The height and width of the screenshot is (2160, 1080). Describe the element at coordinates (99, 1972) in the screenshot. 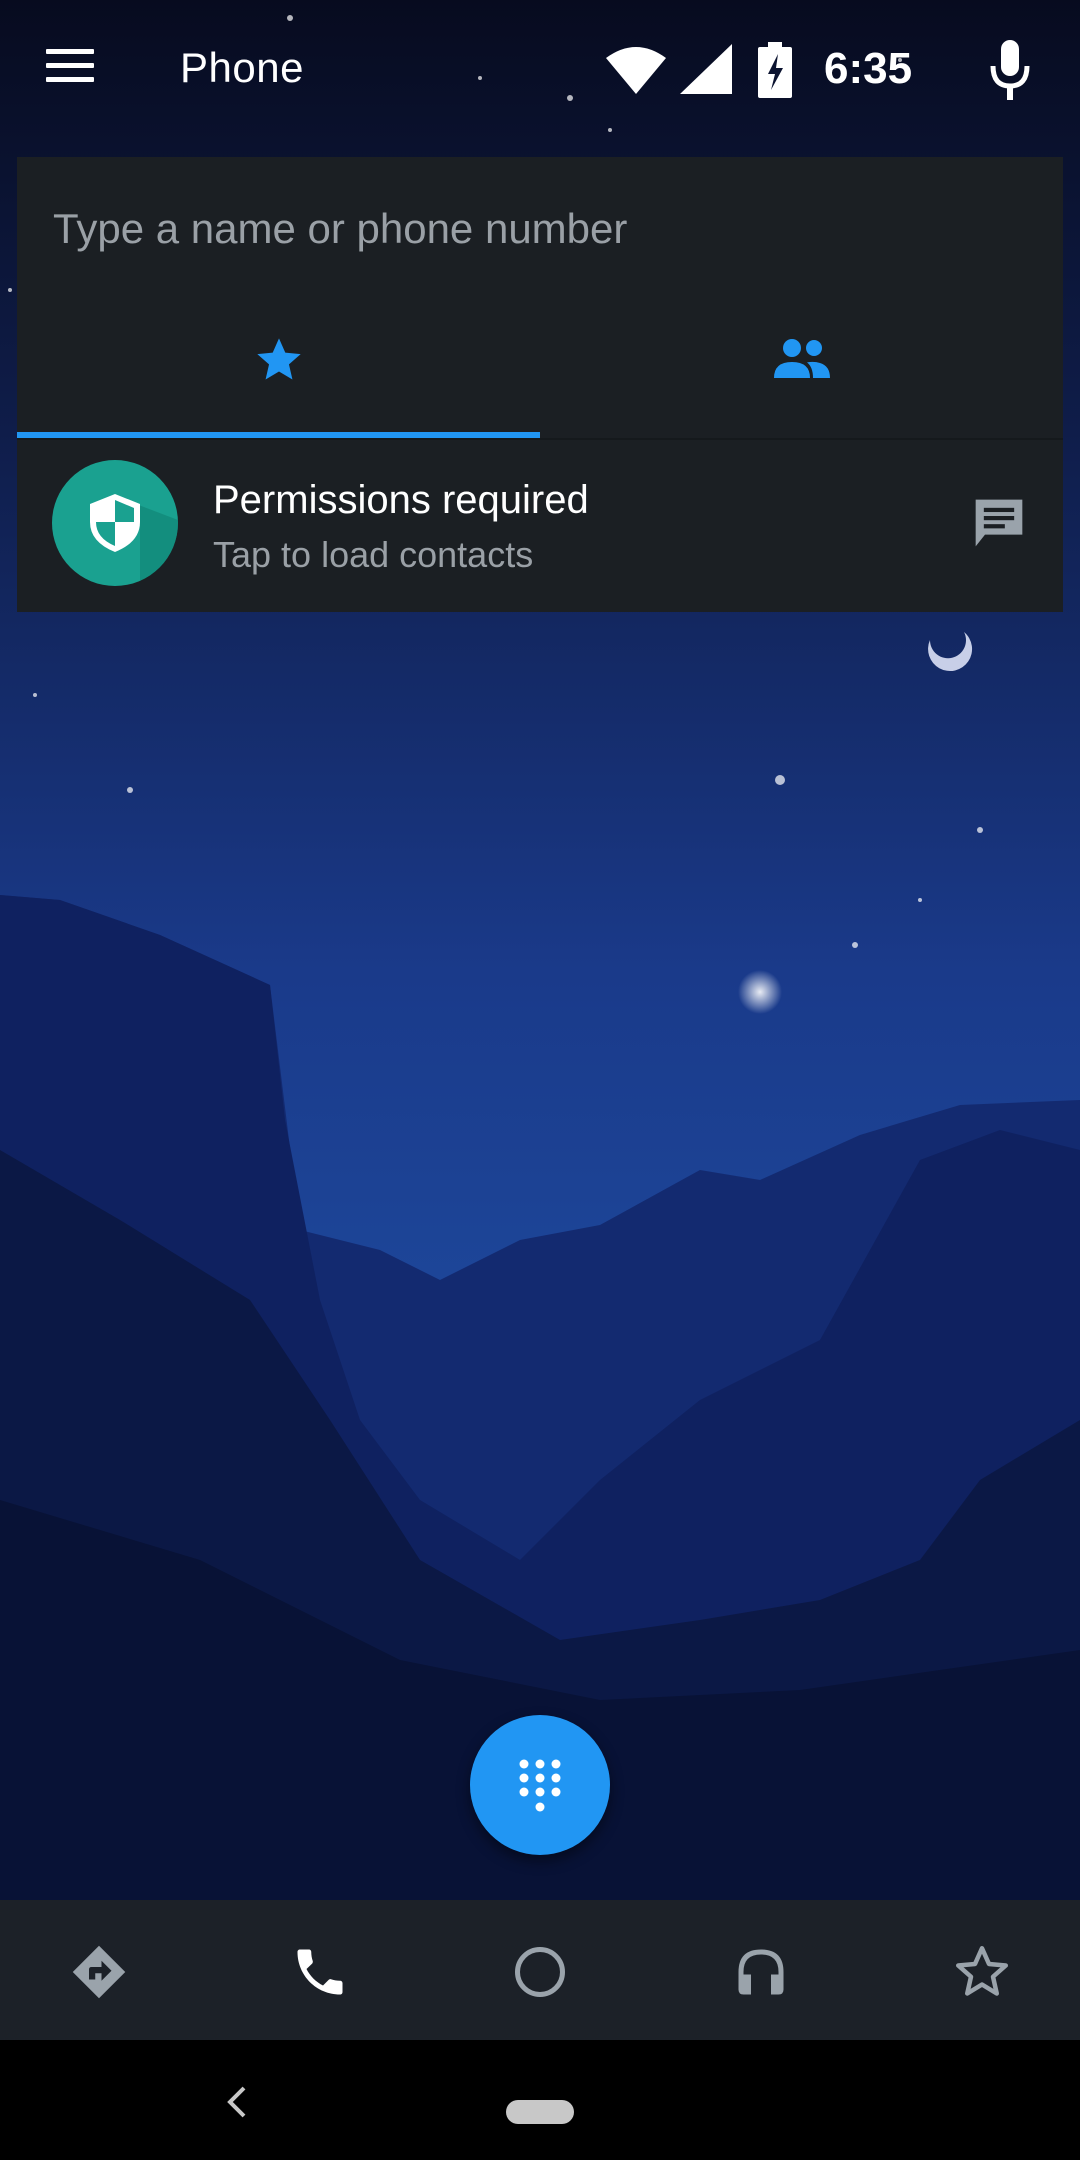

I see `directions-icon` at that location.